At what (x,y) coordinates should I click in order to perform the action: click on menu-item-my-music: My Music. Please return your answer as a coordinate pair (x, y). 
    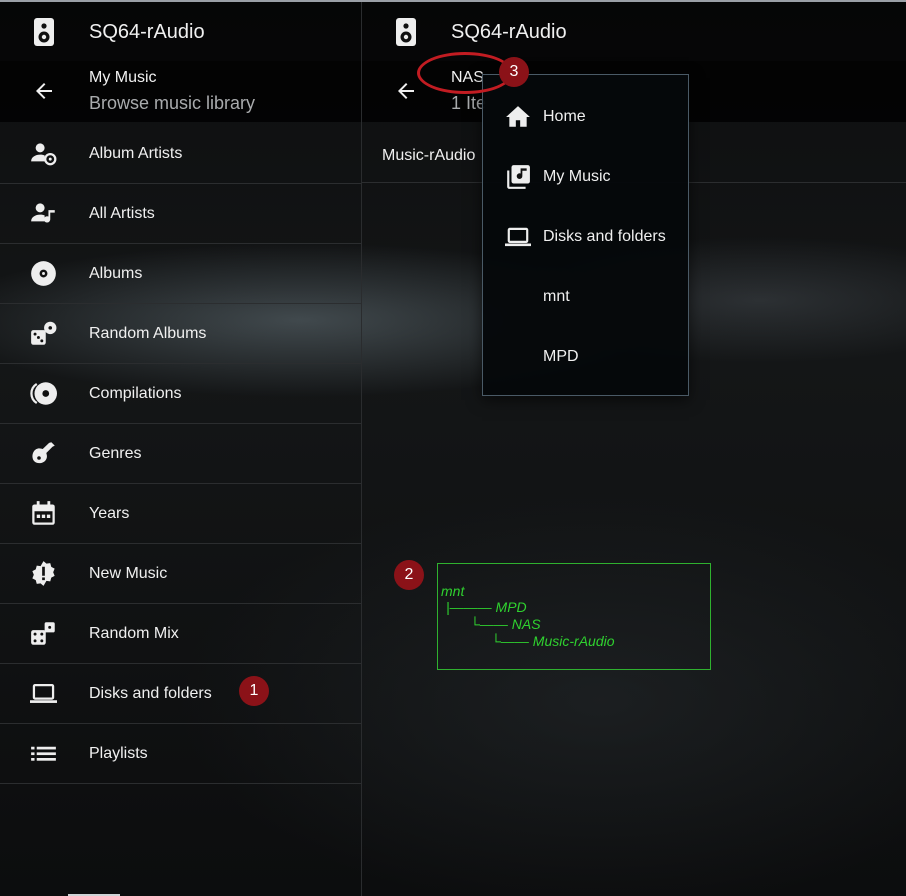
    Looking at the image, I should click on (585, 177).